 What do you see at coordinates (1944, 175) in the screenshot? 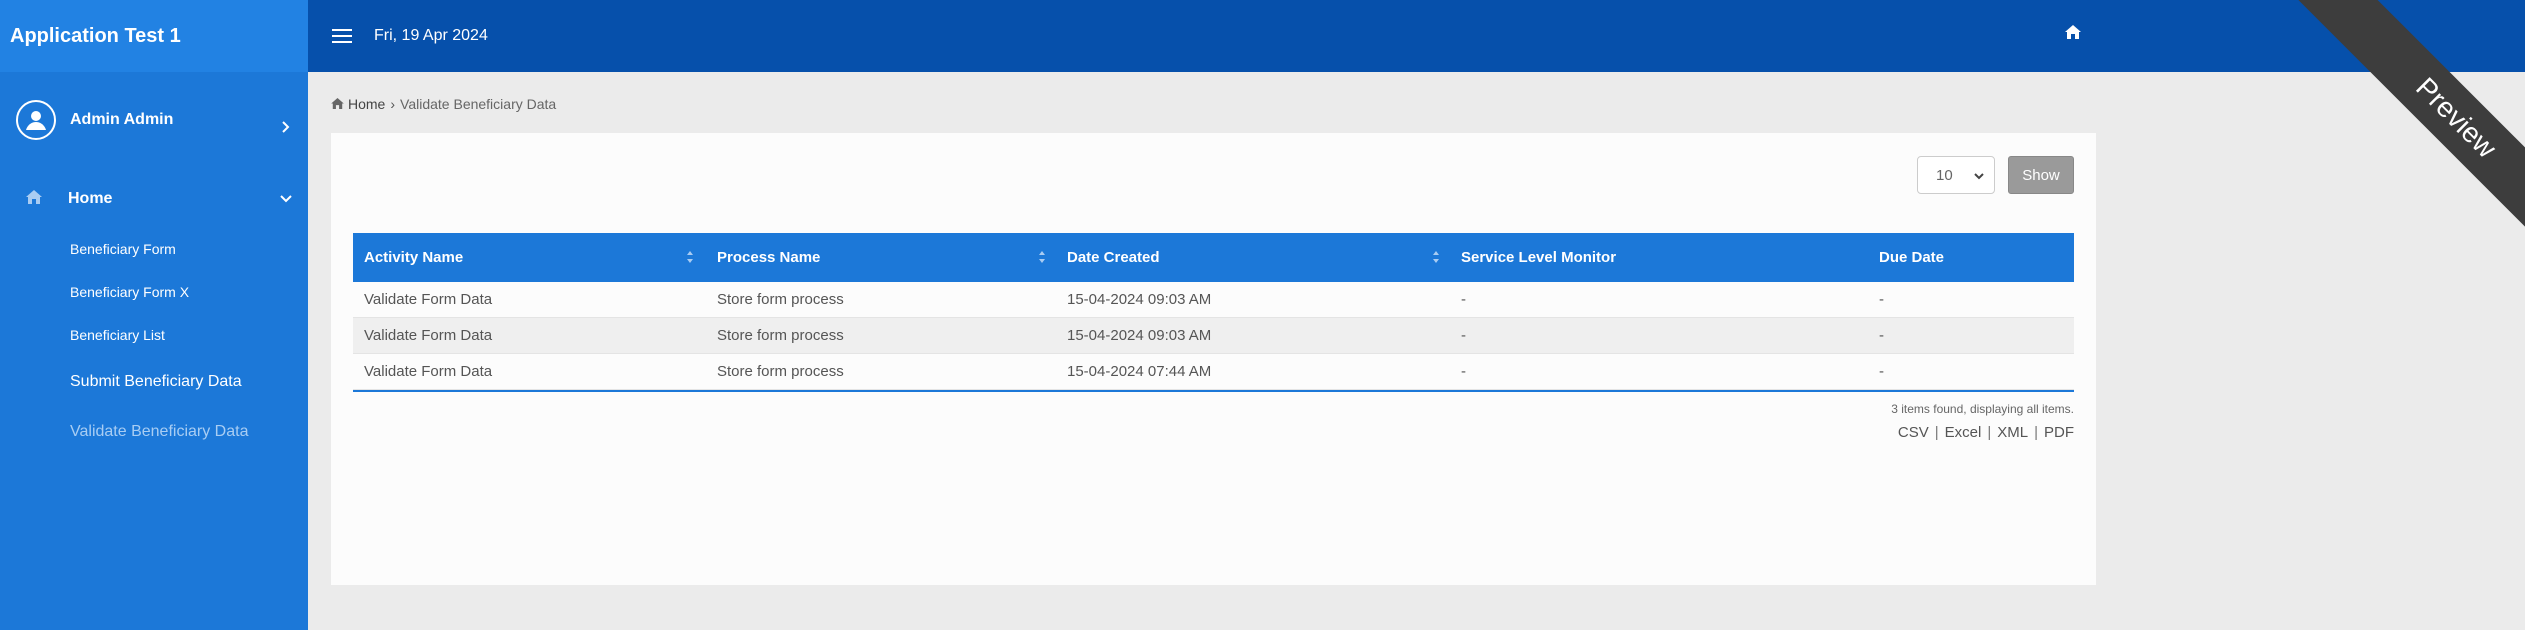
I see `page-size-value: 10` at bounding box center [1944, 175].